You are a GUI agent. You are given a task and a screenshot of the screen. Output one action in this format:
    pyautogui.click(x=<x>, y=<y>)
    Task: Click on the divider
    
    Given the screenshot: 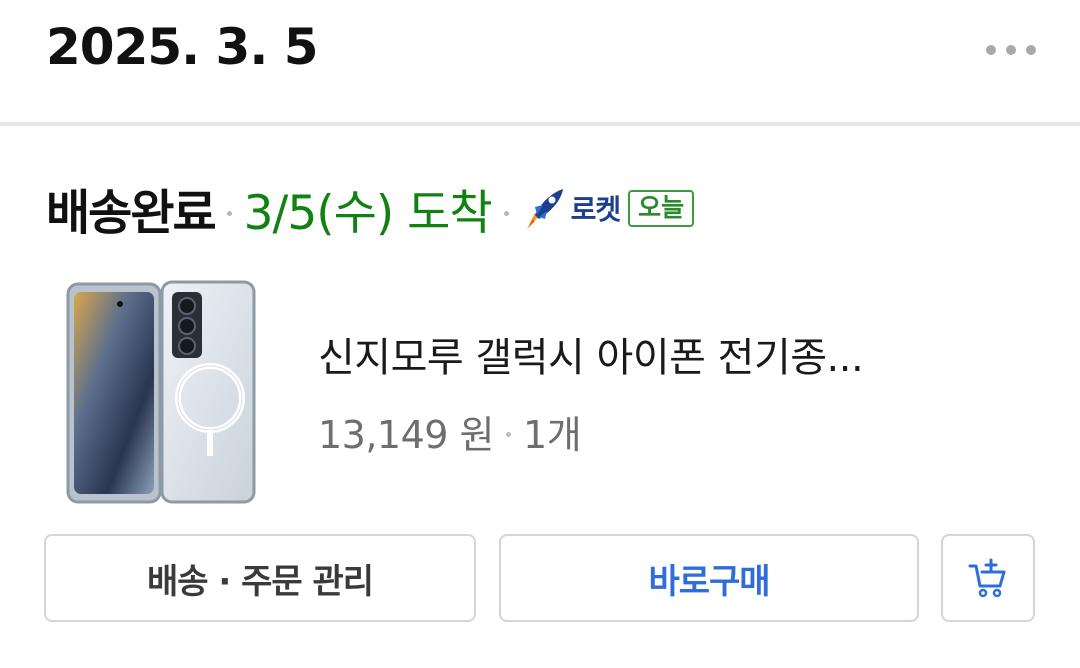 What is the action you would take?
    pyautogui.click(x=540, y=124)
    